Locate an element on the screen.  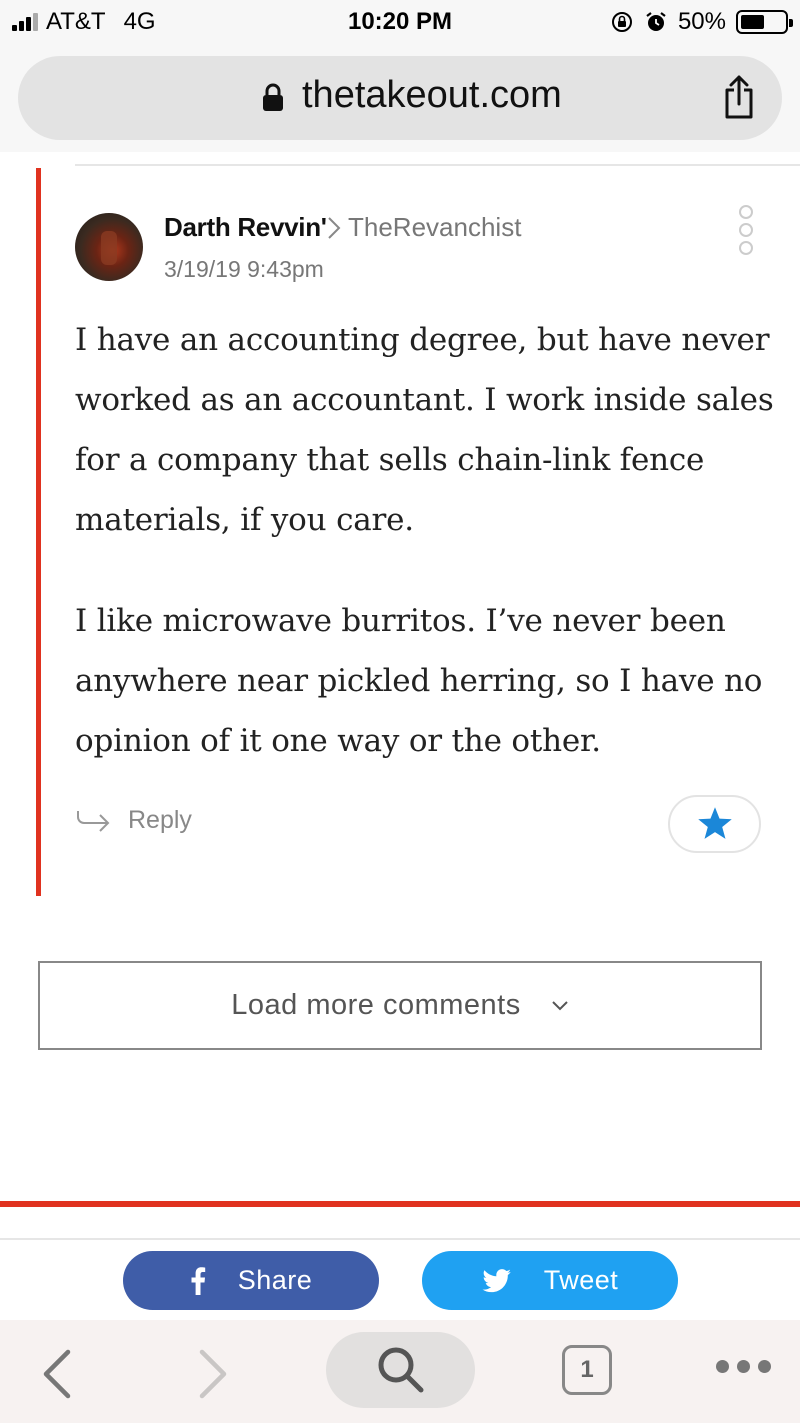
rotation-lock-icon is located at coordinates (621, 22).